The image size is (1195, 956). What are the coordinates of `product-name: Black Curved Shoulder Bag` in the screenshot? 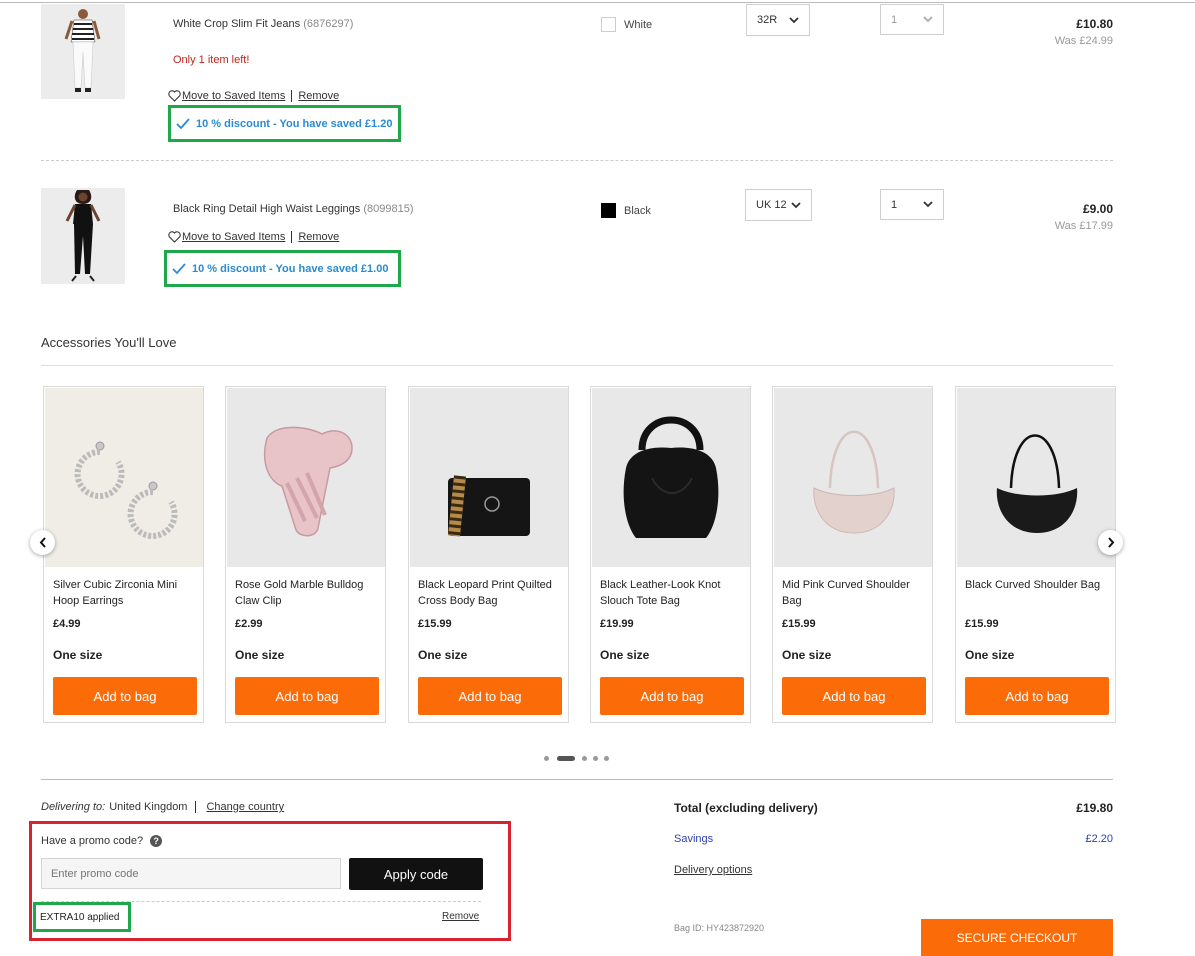 It's located at (1039, 585).